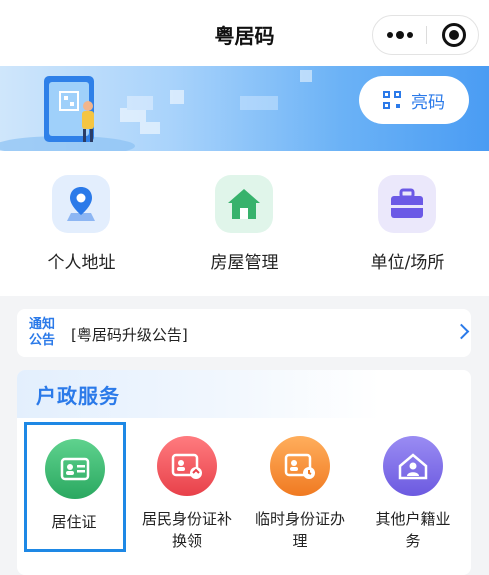  What do you see at coordinates (300, 466) in the screenshot?
I see `temporary-id-card-icon` at bounding box center [300, 466].